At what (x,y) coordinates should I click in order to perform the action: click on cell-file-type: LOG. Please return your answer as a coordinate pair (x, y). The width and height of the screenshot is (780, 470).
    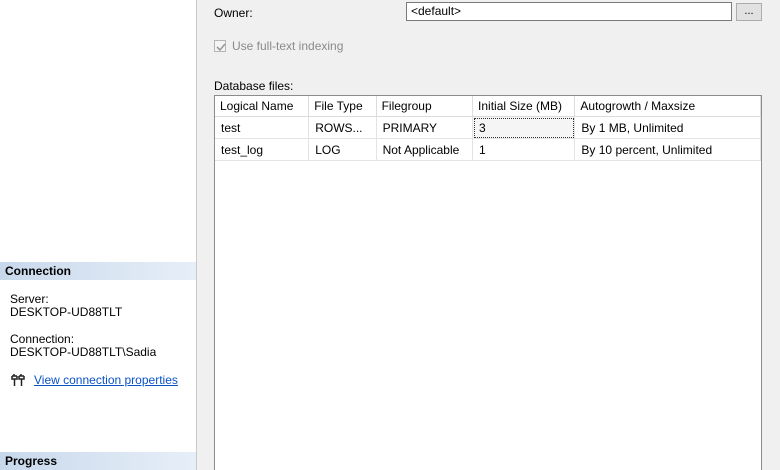
    Looking at the image, I should click on (342, 149).